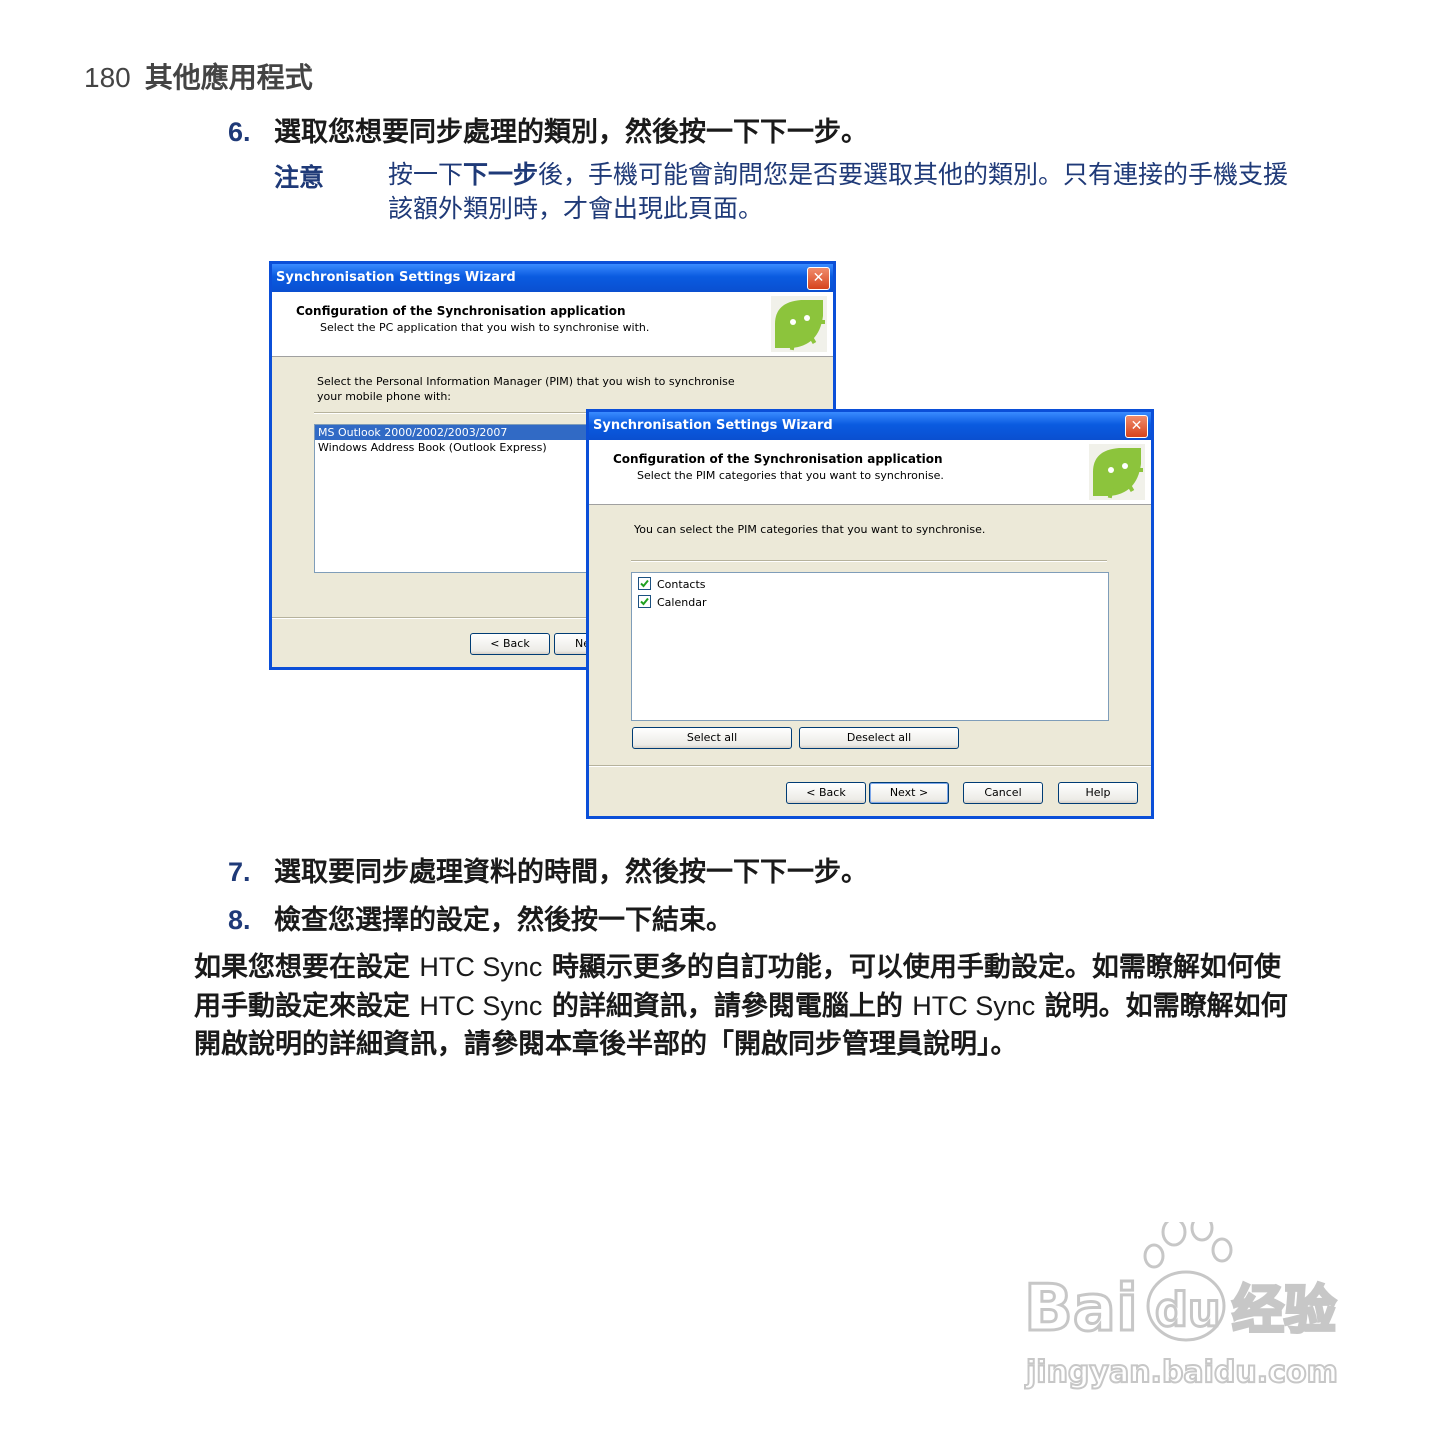 The width and height of the screenshot is (1440, 1440). I want to click on step-6: 6. 選取您想要同步處理的類別，然後按一下下一步。, so click(548, 129).